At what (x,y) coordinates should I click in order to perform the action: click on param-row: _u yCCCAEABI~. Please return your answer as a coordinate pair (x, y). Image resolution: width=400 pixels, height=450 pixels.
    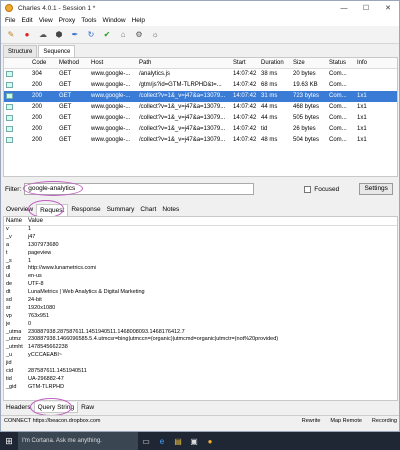
    Looking at the image, I should click on (200, 356).